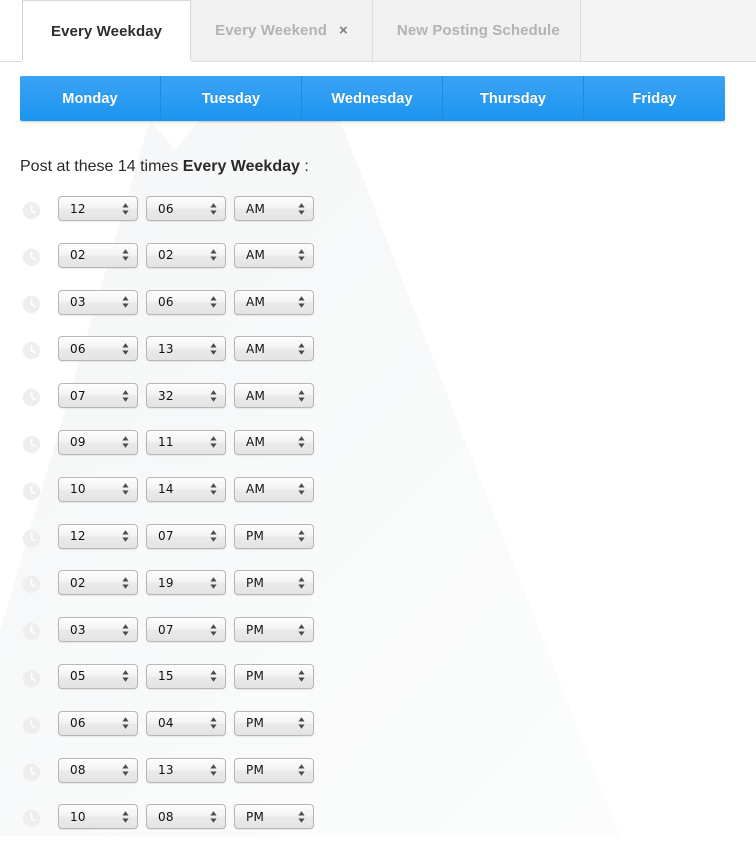 The height and width of the screenshot is (851, 756). I want to click on hour-value: 02, so click(78, 255).